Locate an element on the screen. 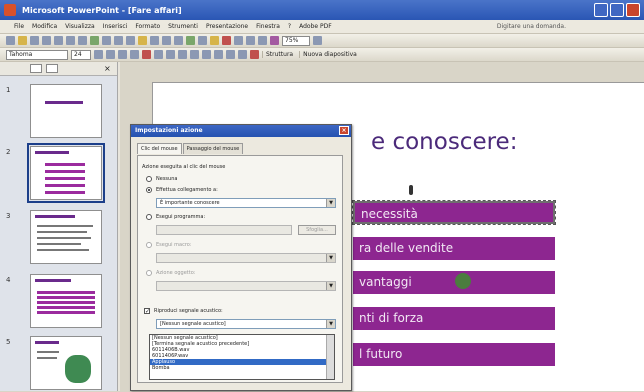 The image size is (644, 392). thumbnail-row: 3 is located at coordinates (58, 238).